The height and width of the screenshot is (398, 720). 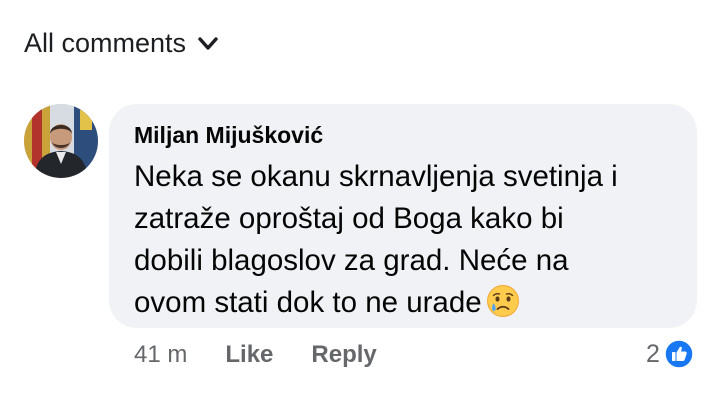 I want to click on comment-timestamp: 41 m, so click(x=160, y=355).